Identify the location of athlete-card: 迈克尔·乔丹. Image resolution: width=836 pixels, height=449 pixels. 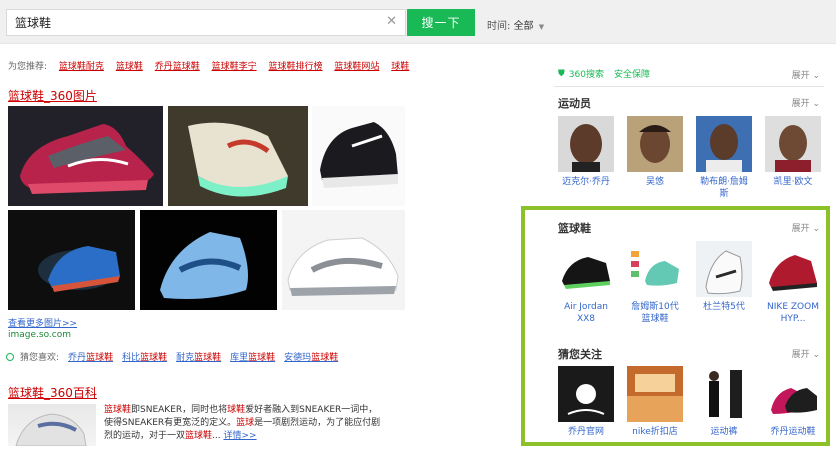
(586, 152).